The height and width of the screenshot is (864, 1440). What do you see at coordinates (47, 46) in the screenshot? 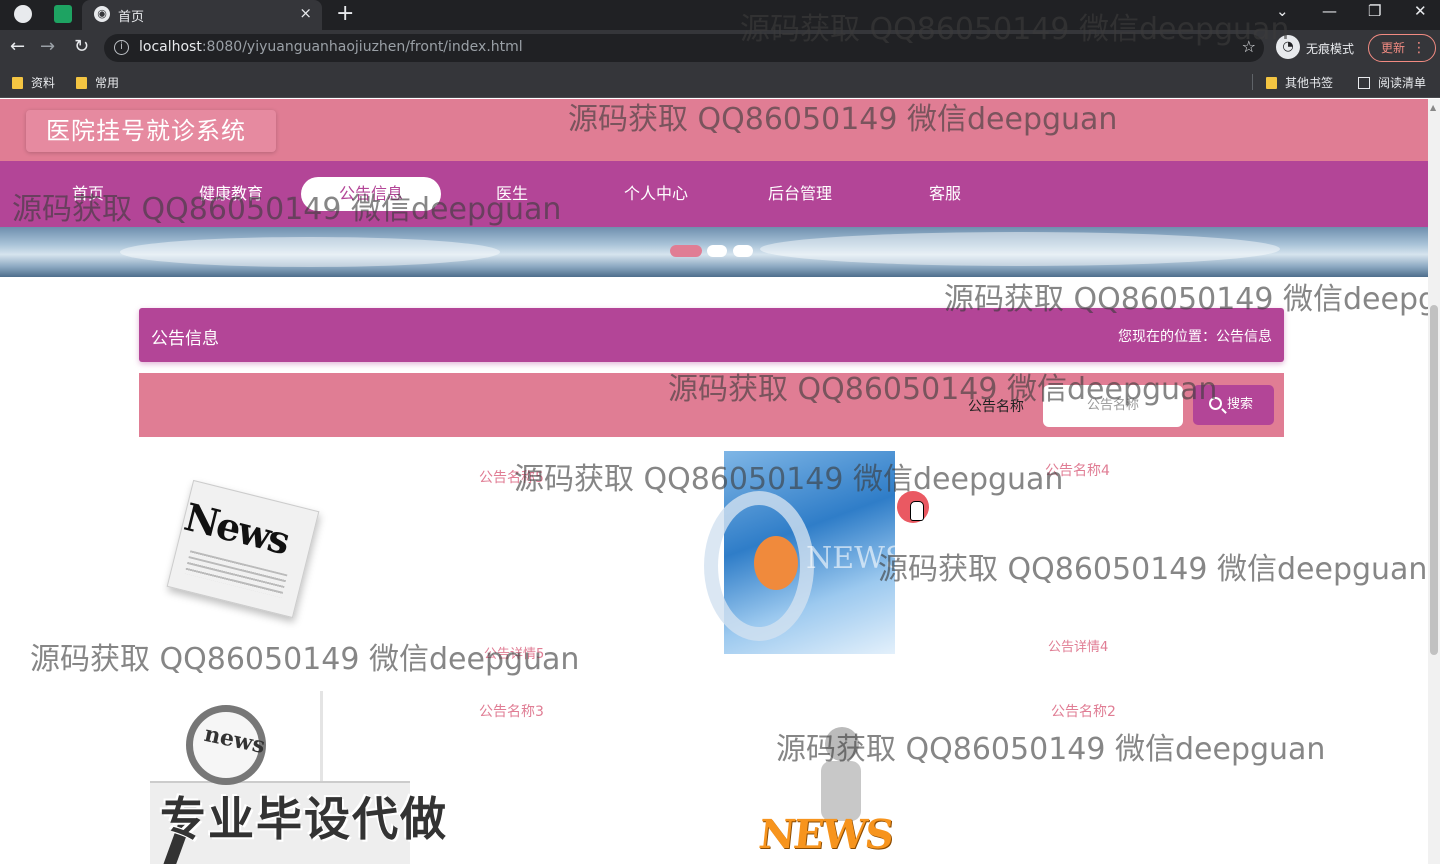
I see `forward-icon: →` at bounding box center [47, 46].